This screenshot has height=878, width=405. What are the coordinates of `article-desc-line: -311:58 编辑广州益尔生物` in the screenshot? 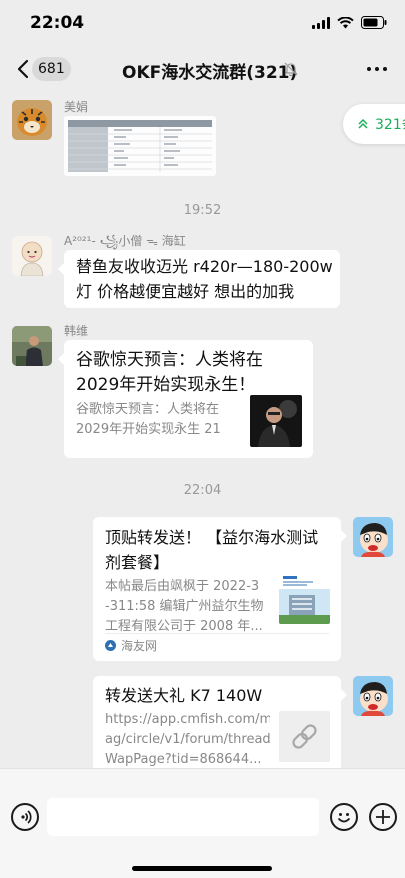 It's located at (184, 606).